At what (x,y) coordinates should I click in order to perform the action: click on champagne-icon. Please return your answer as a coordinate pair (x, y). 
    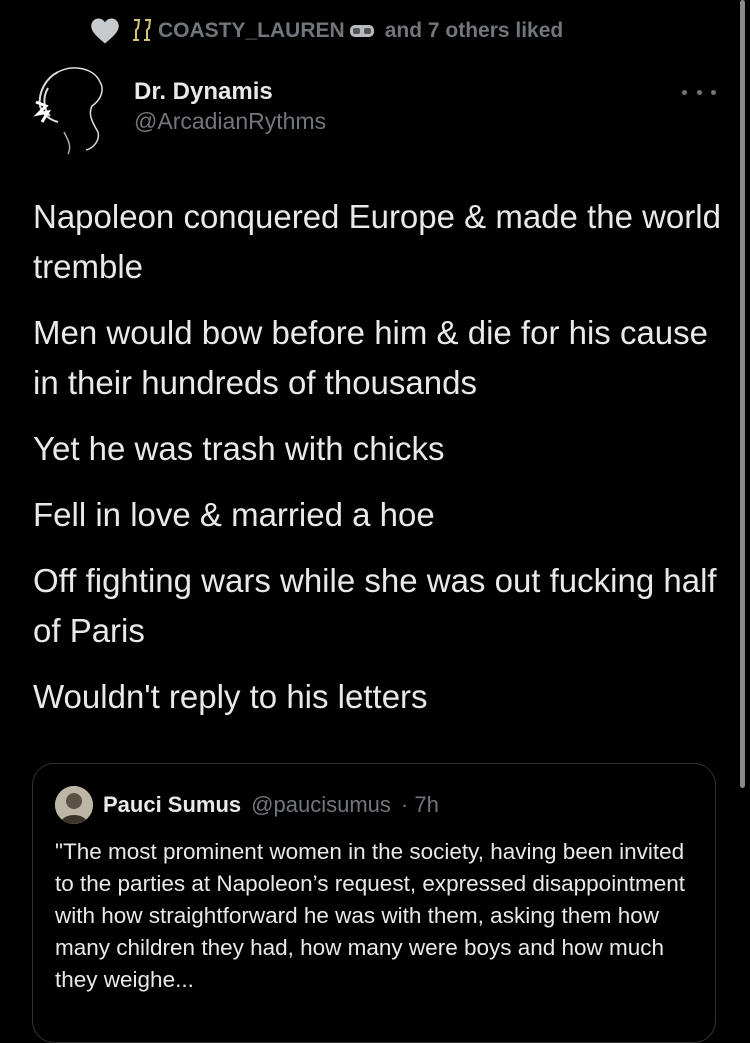
    Looking at the image, I should click on (142, 30).